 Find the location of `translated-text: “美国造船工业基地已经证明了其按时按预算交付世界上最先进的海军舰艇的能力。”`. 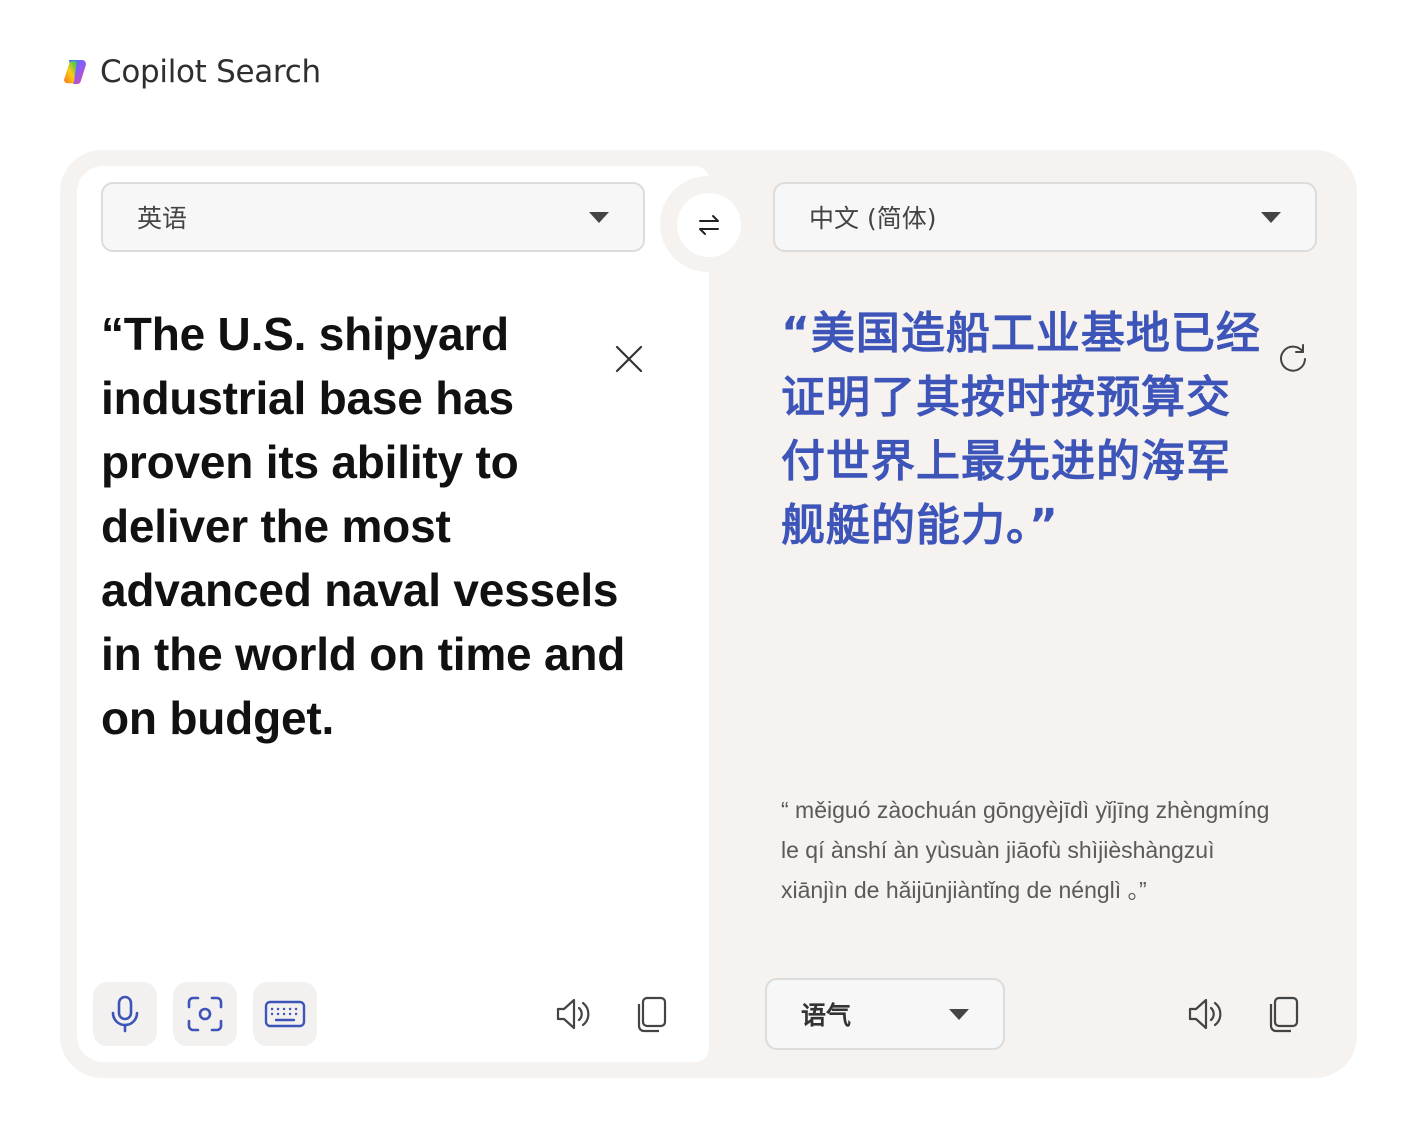

translated-text: “美国造船工业基地已经证明了其按时按预算交付世界上最先进的海军舰艇的能力。” is located at coordinates (1021, 429).